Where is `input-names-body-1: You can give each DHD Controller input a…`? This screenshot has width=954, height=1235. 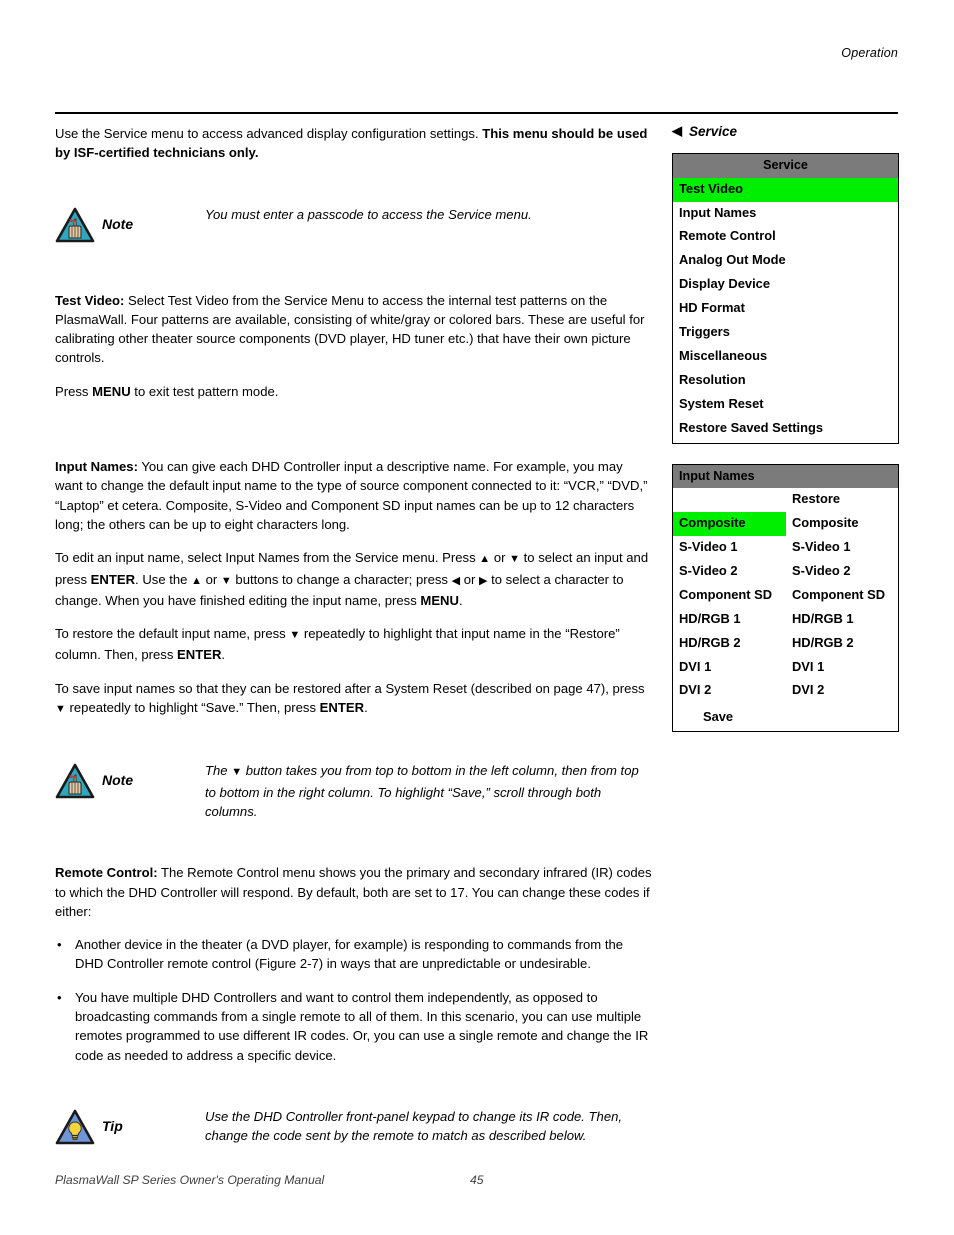
input-names-body-1: You can give each DHD Controller input a… is located at coordinates (351, 495).